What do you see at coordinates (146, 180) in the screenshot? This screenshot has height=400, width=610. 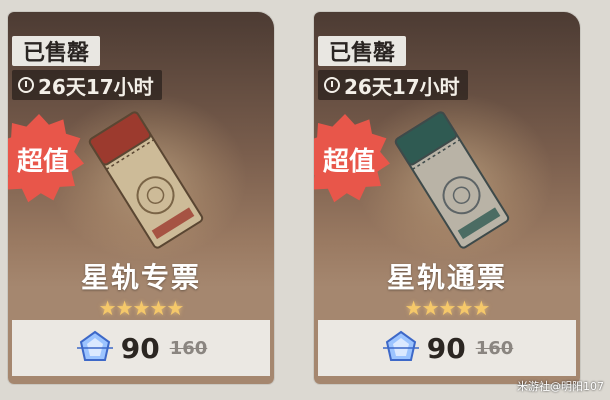 I see `star-rail-special-pass-icon` at bounding box center [146, 180].